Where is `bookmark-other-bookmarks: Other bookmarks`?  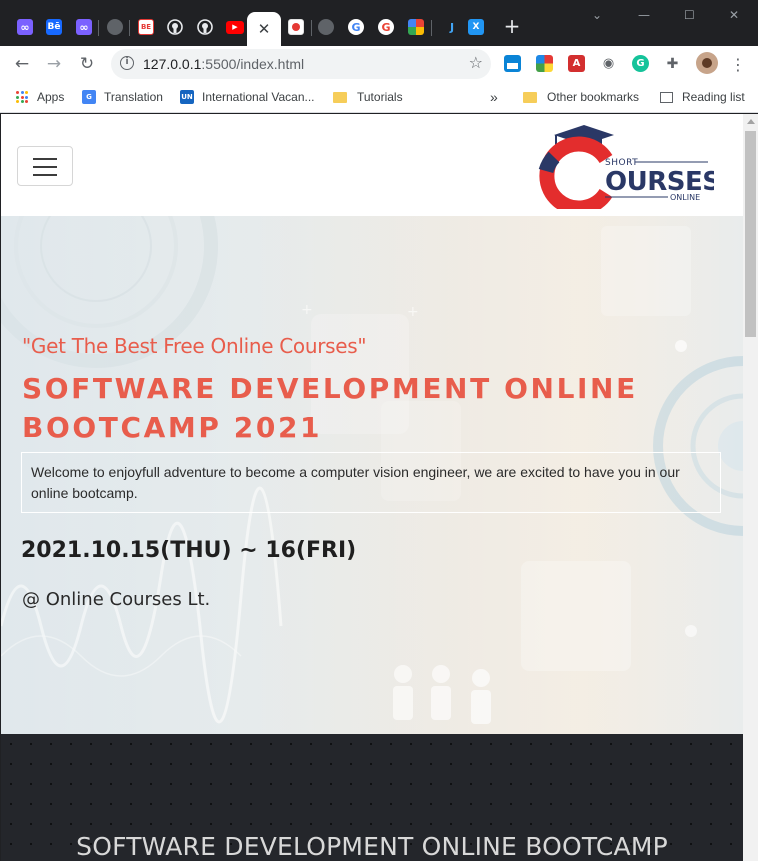 bookmark-other-bookmarks: Other bookmarks is located at coordinates (581, 97).